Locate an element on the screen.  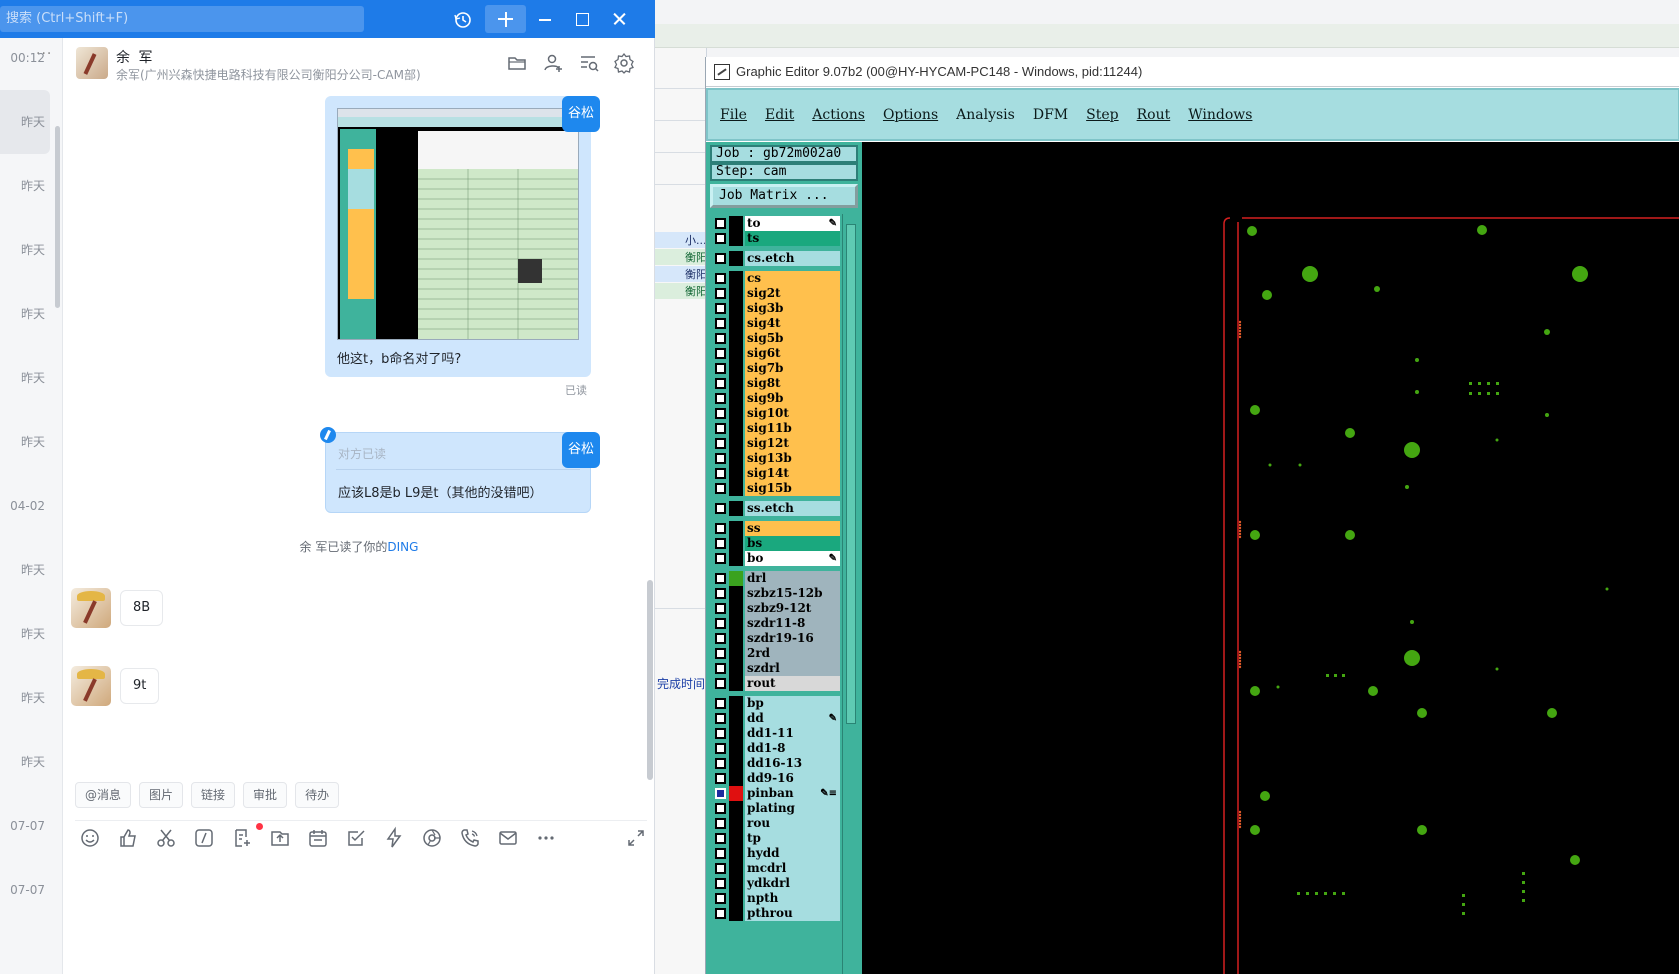
layer-row-dd16-13: dd16-13 is located at coordinates (776, 763).